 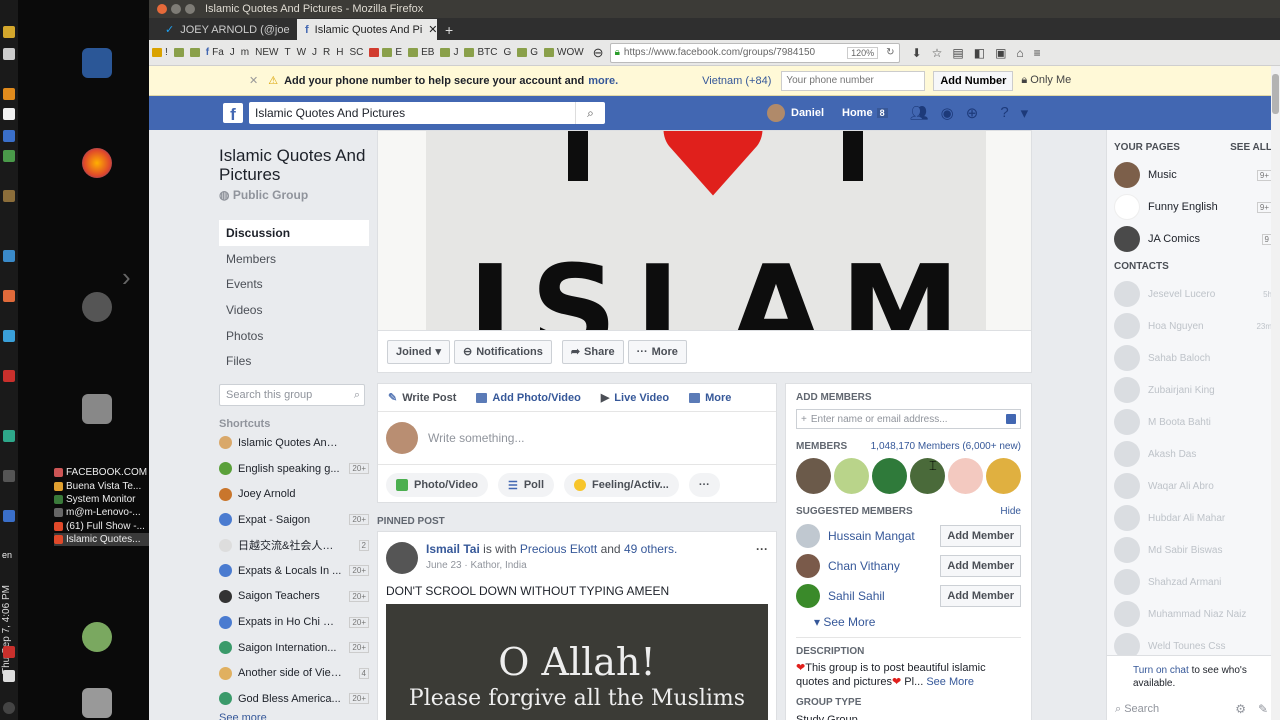 What do you see at coordinates (657, 351) in the screenshot?
I see `more-button: ··· More` at bounding box center [657, 351].